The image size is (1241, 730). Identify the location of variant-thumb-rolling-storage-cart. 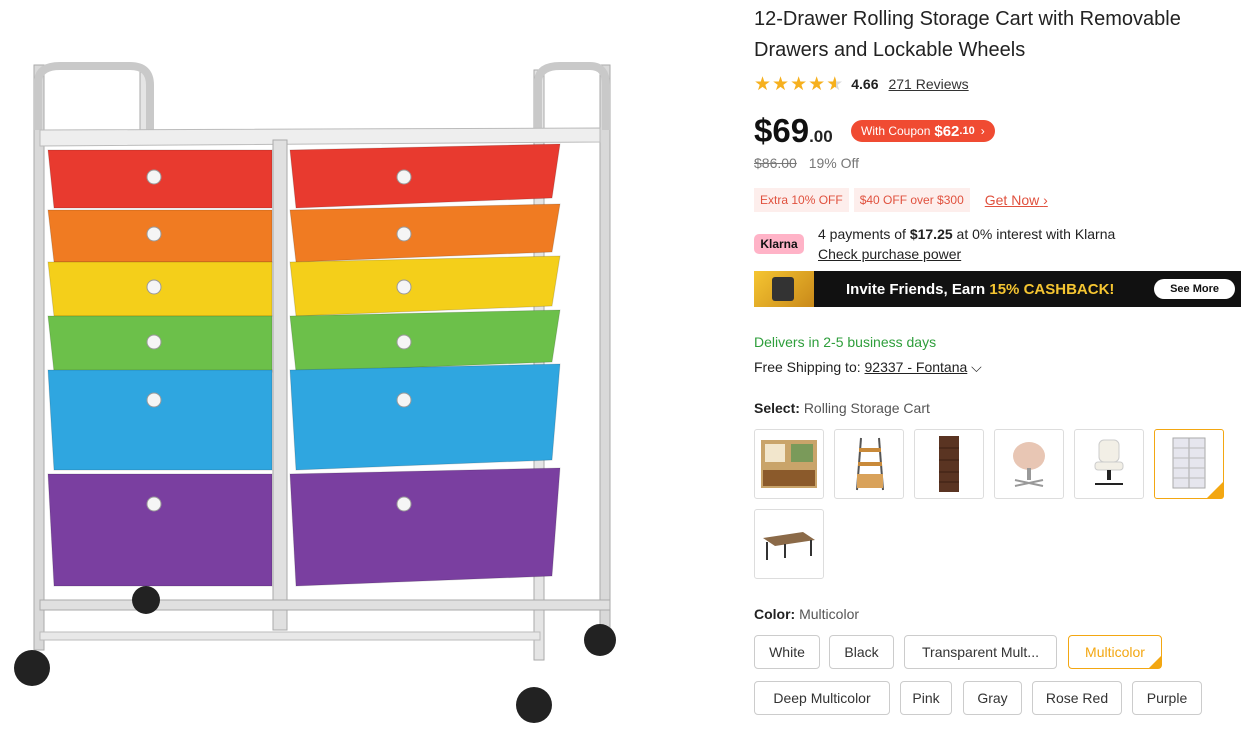
(1189, 464).